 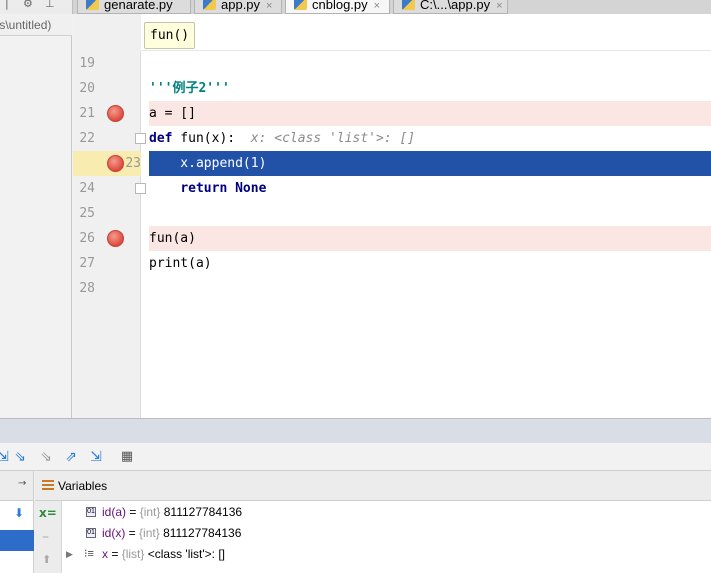 I want to click on line-code: '''例子2''', so click(x=189, y=88).